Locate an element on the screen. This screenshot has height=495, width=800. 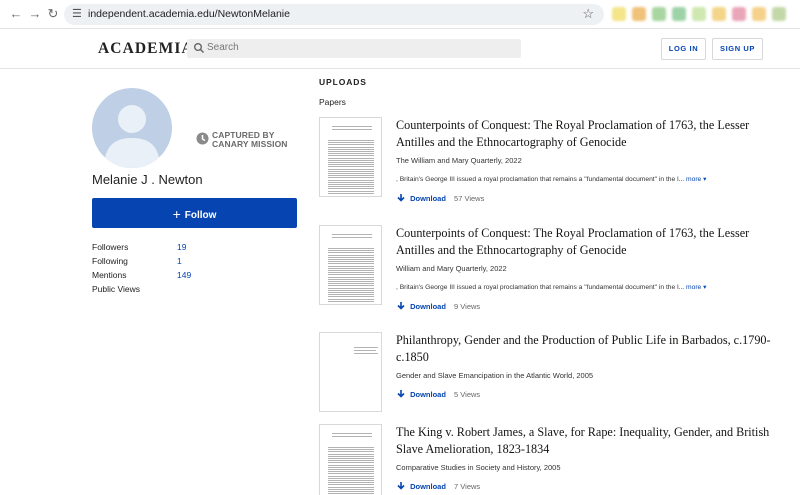
stat-label: Following is located at coordinates (110, 261).